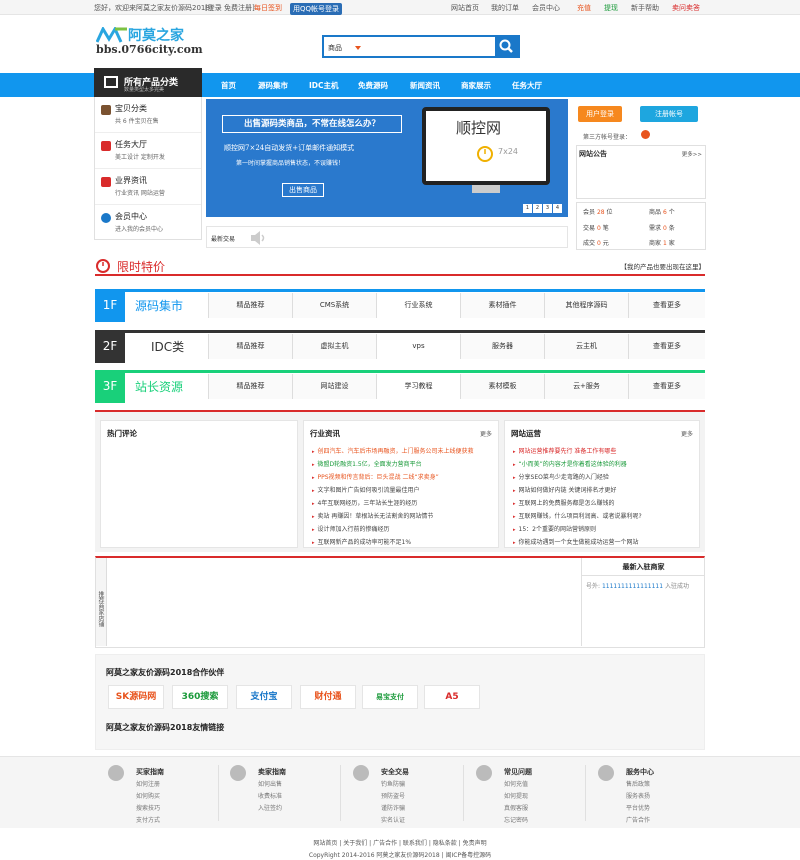 The width and height of the screenshot is (800, 860). What do you see at coordinates (159, 305) in the screenshot?
I see `floor-name: 源码集市` at bounding box center [159, 305].